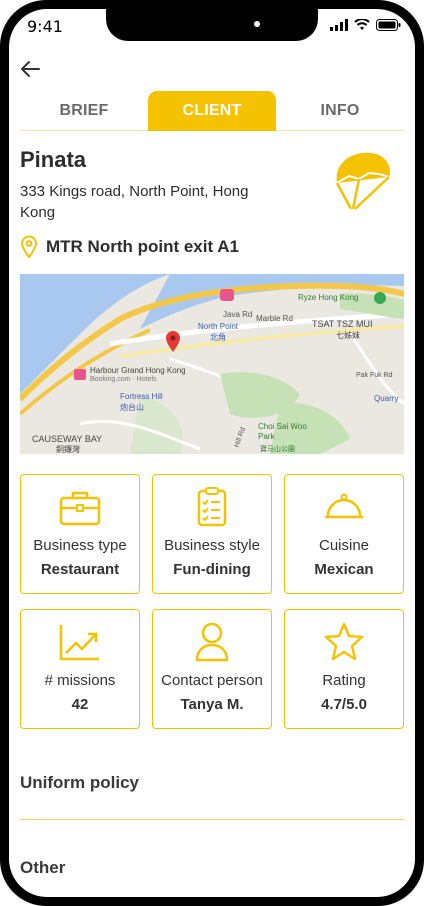 The height and width of the screenshot is (906, 424). What do you see at coordinates (80, 669) in the screenshot?
I see `detail-card-missions: # missions 42` at bounding box center [80, 669].